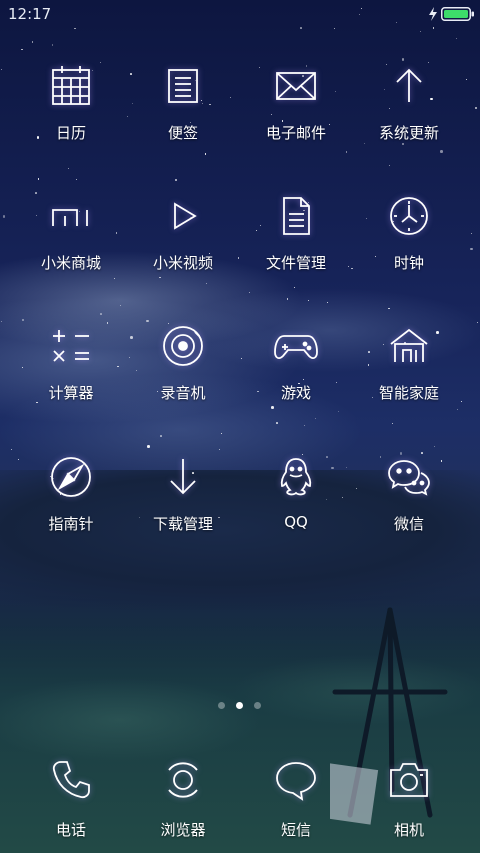 The width and height of the screenshot is (480, 853). I want to click on app-label: 时钟, so click(408, 263).